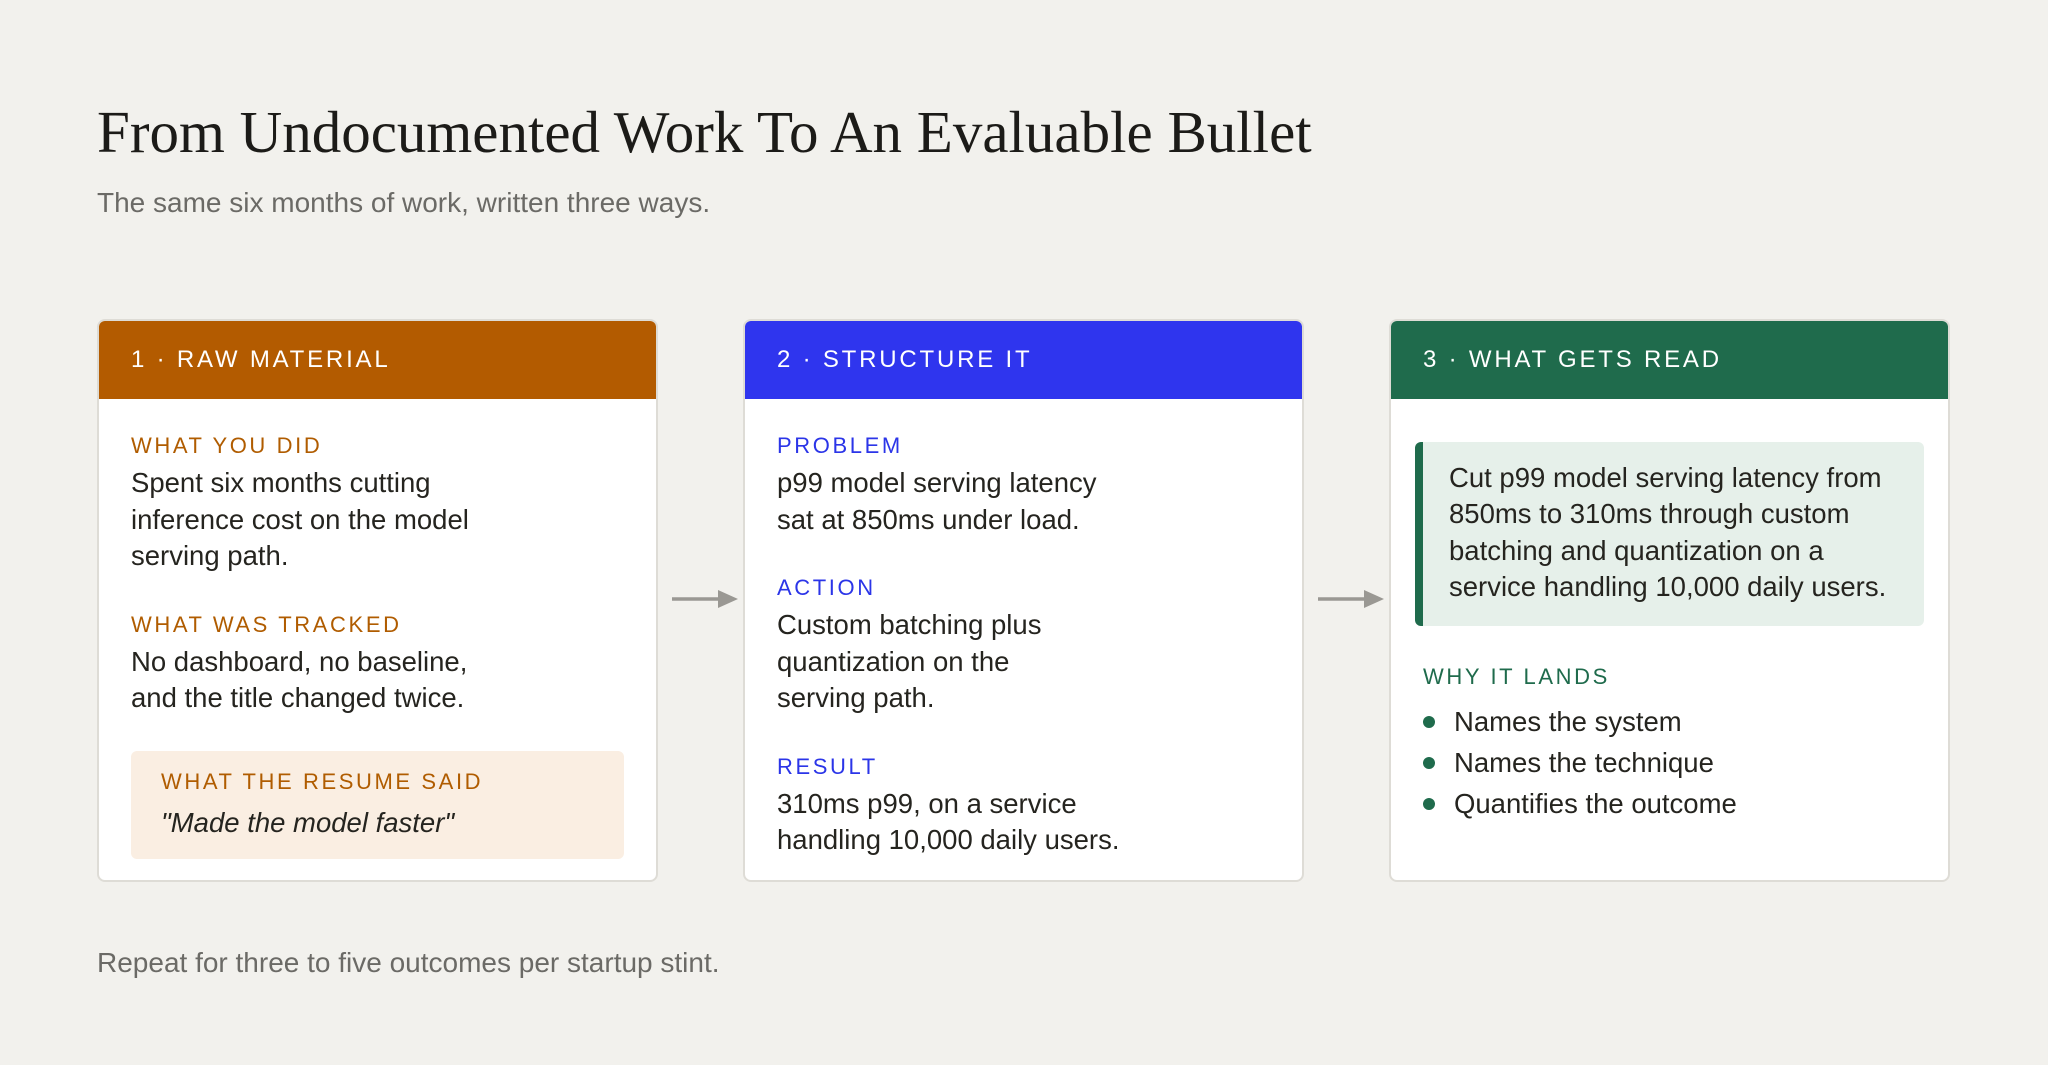 This screenshot has width=2048, height=1077. Describe the element at coordinates (322, 781) in the screenshot. I see `resume-quote-label: WHAT THE RESUME SAID` at that location.